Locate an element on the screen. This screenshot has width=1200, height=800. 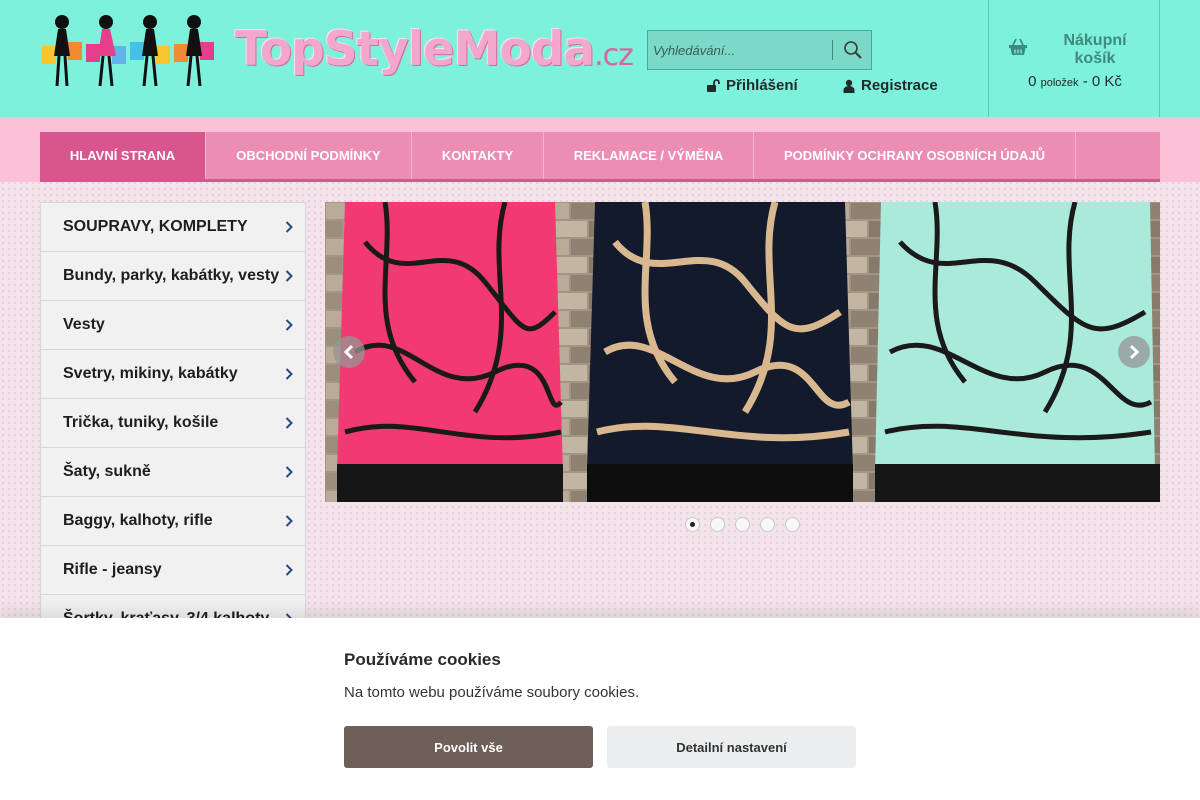
nav-item-returns: REKLAMACE / VÝMĚNA is located at coordinates (649, 155).